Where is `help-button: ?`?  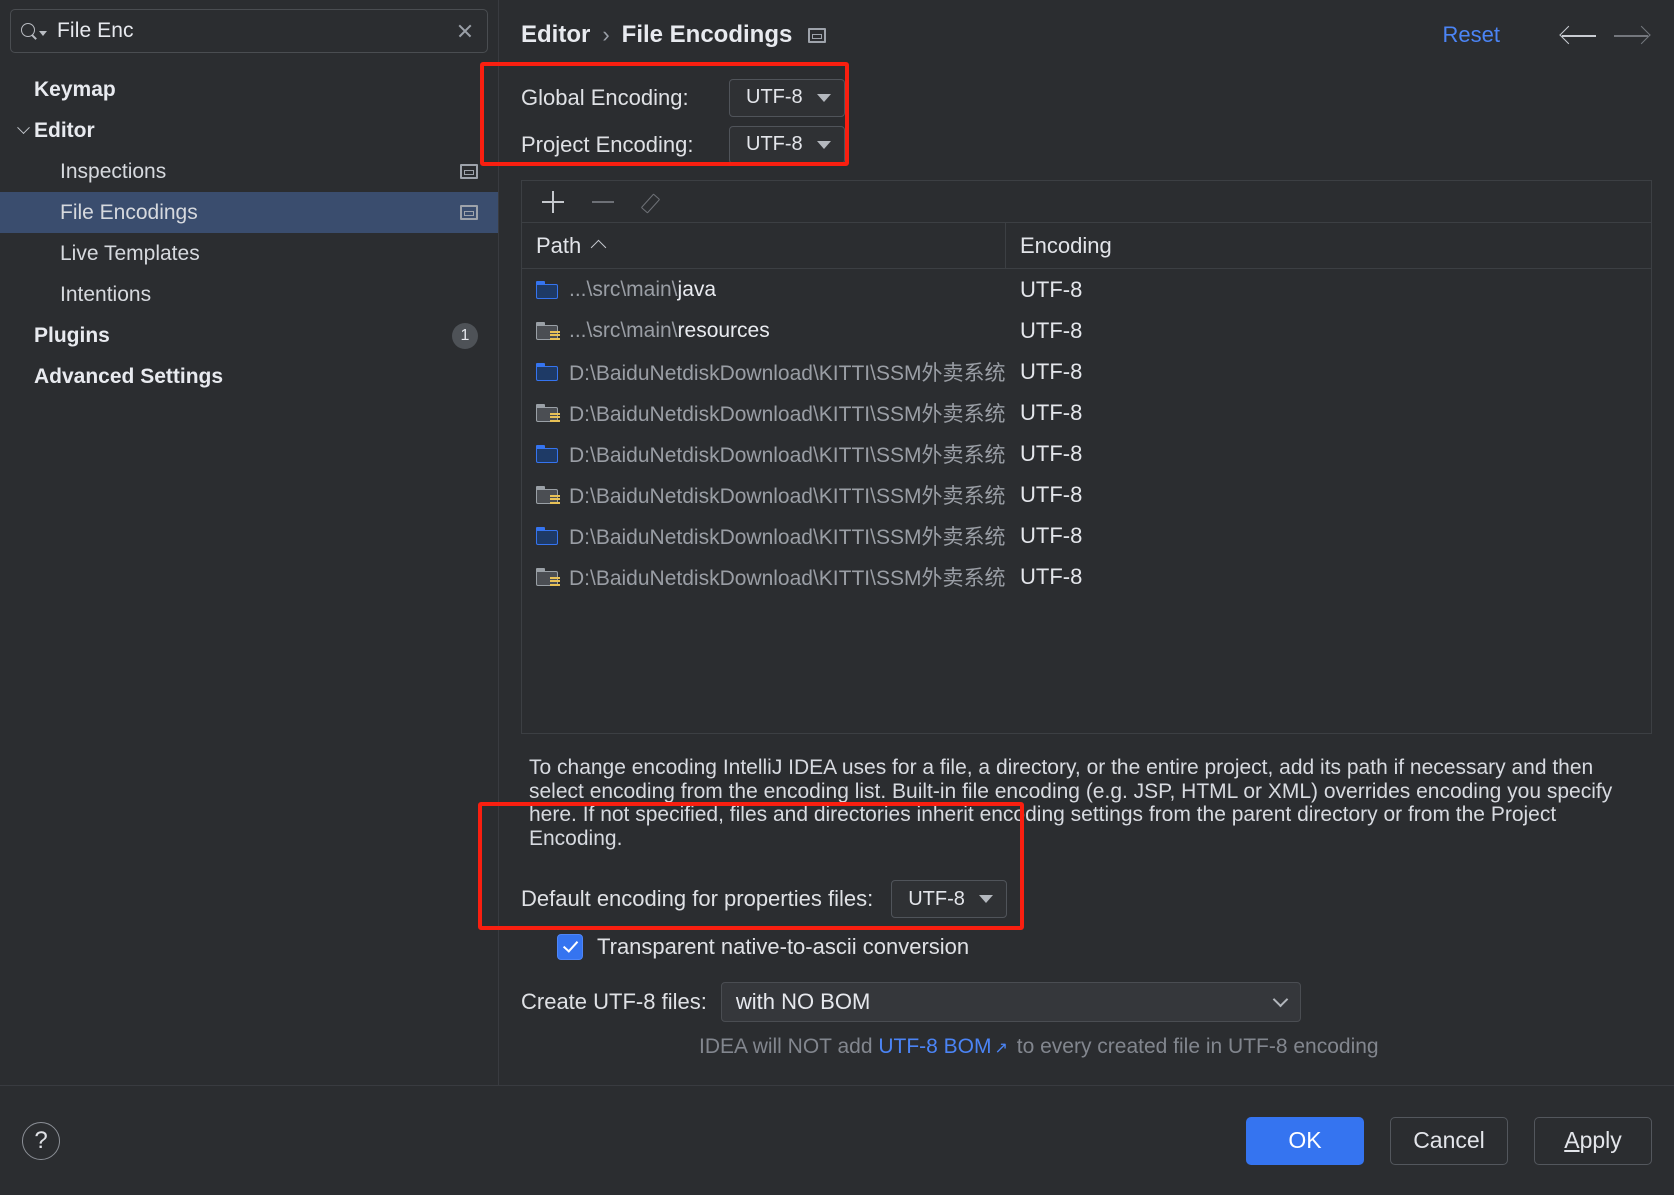
help-button: ? is located at coordinates (41, 1140).